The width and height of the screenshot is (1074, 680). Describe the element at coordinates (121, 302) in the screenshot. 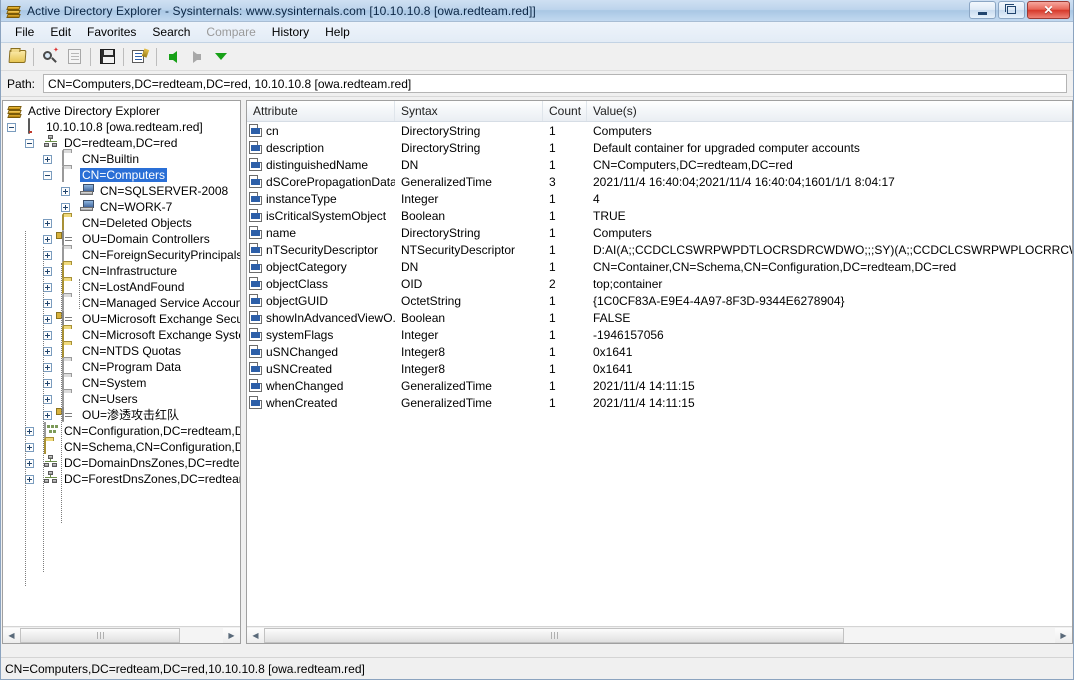

I see `tree-node: CN=Managed Service Accounts` at that location.